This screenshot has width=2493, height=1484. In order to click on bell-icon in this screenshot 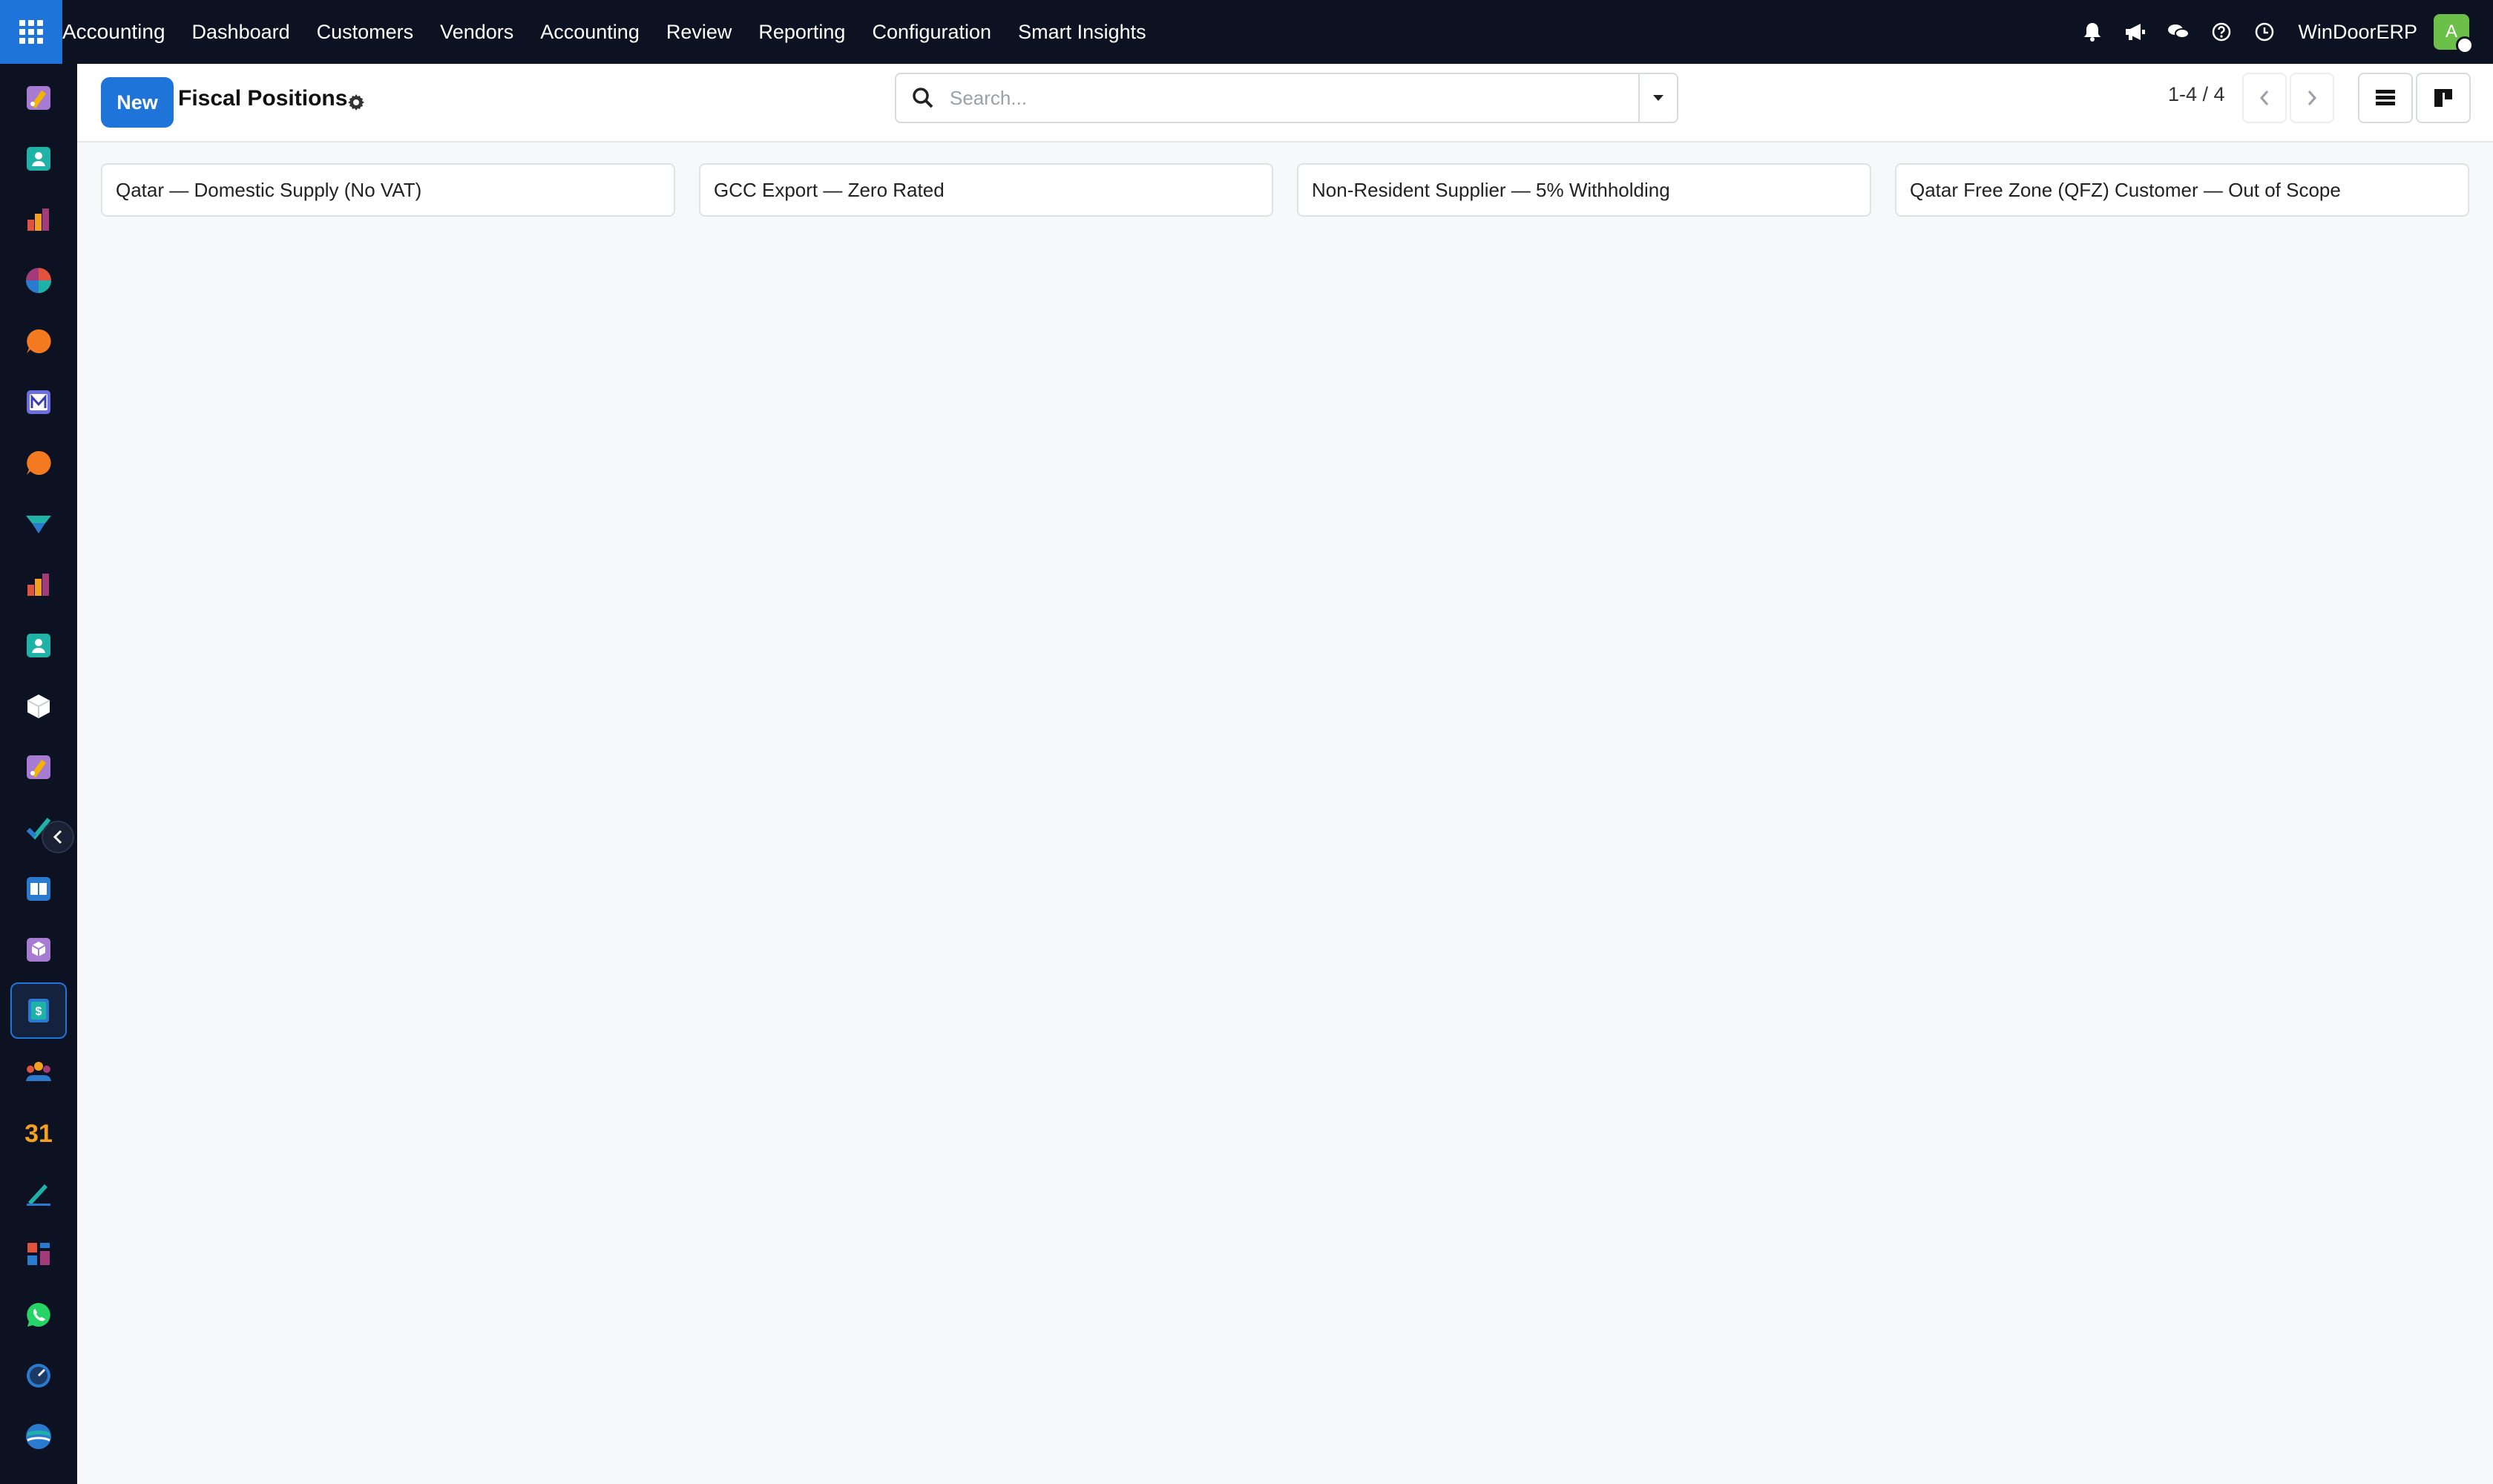, I will do `click(2092, 32)`.